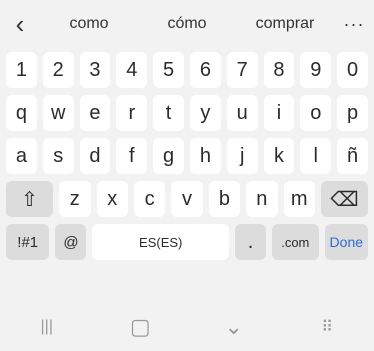  What do you see at coordinates (95, 156) in the screenshot?
I see `key-d: d` at bounding box center [95, 156].